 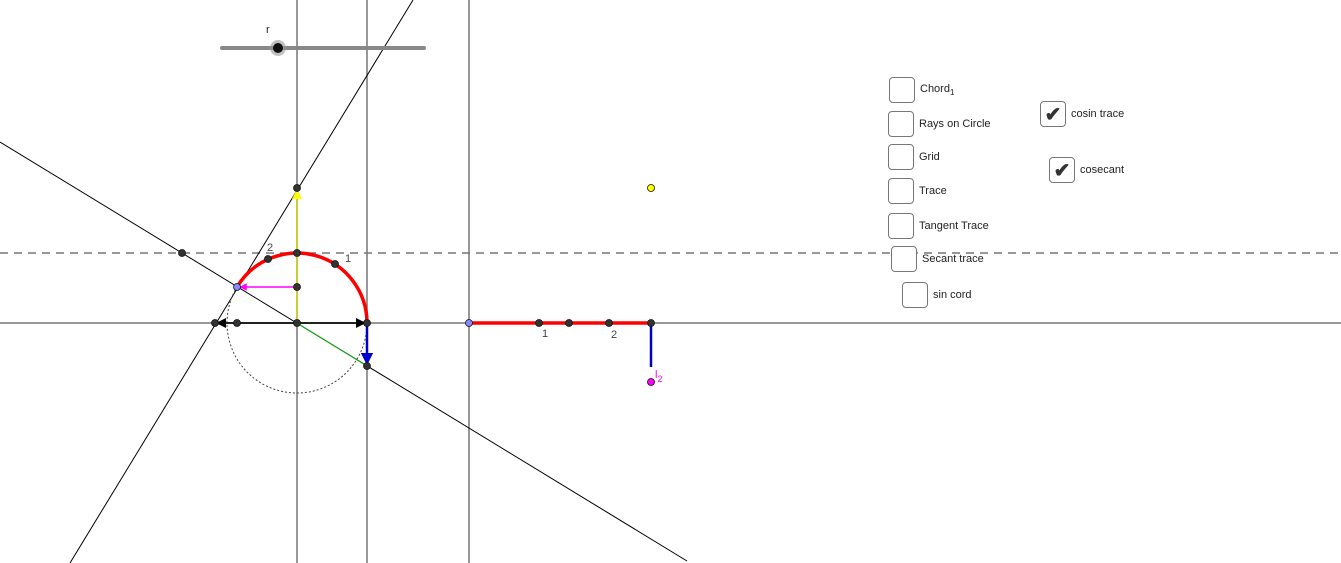 I want to click on checkbox-grid: Grid, so click(x=914, y=157).